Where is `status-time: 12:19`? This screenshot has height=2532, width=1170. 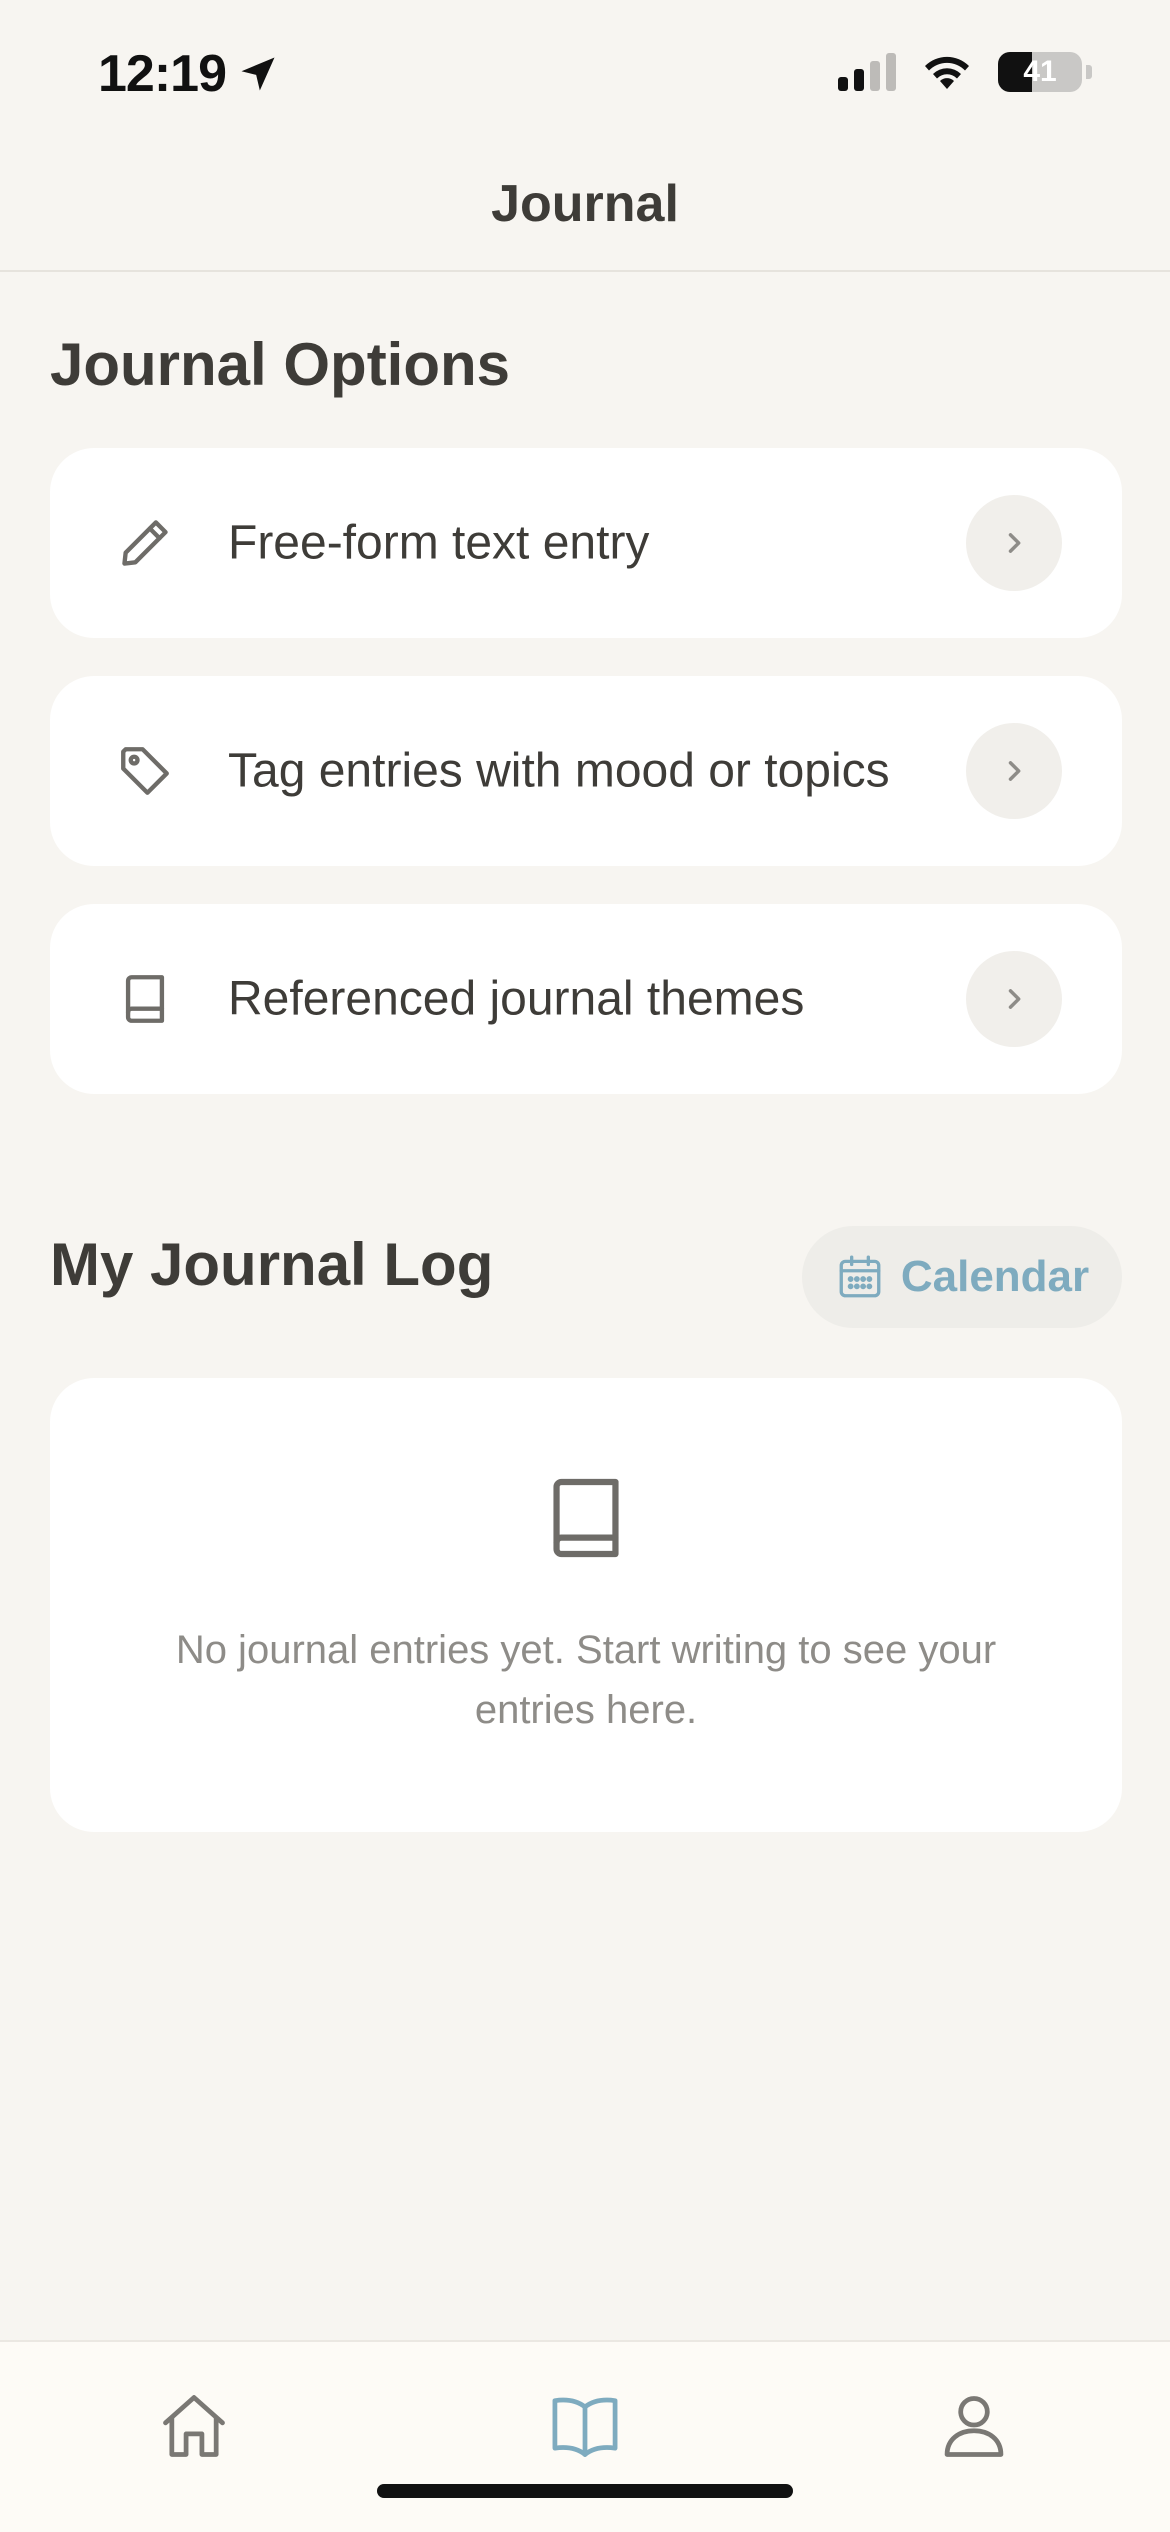
status-time: 12:19 is located at coordinates (189, 74).